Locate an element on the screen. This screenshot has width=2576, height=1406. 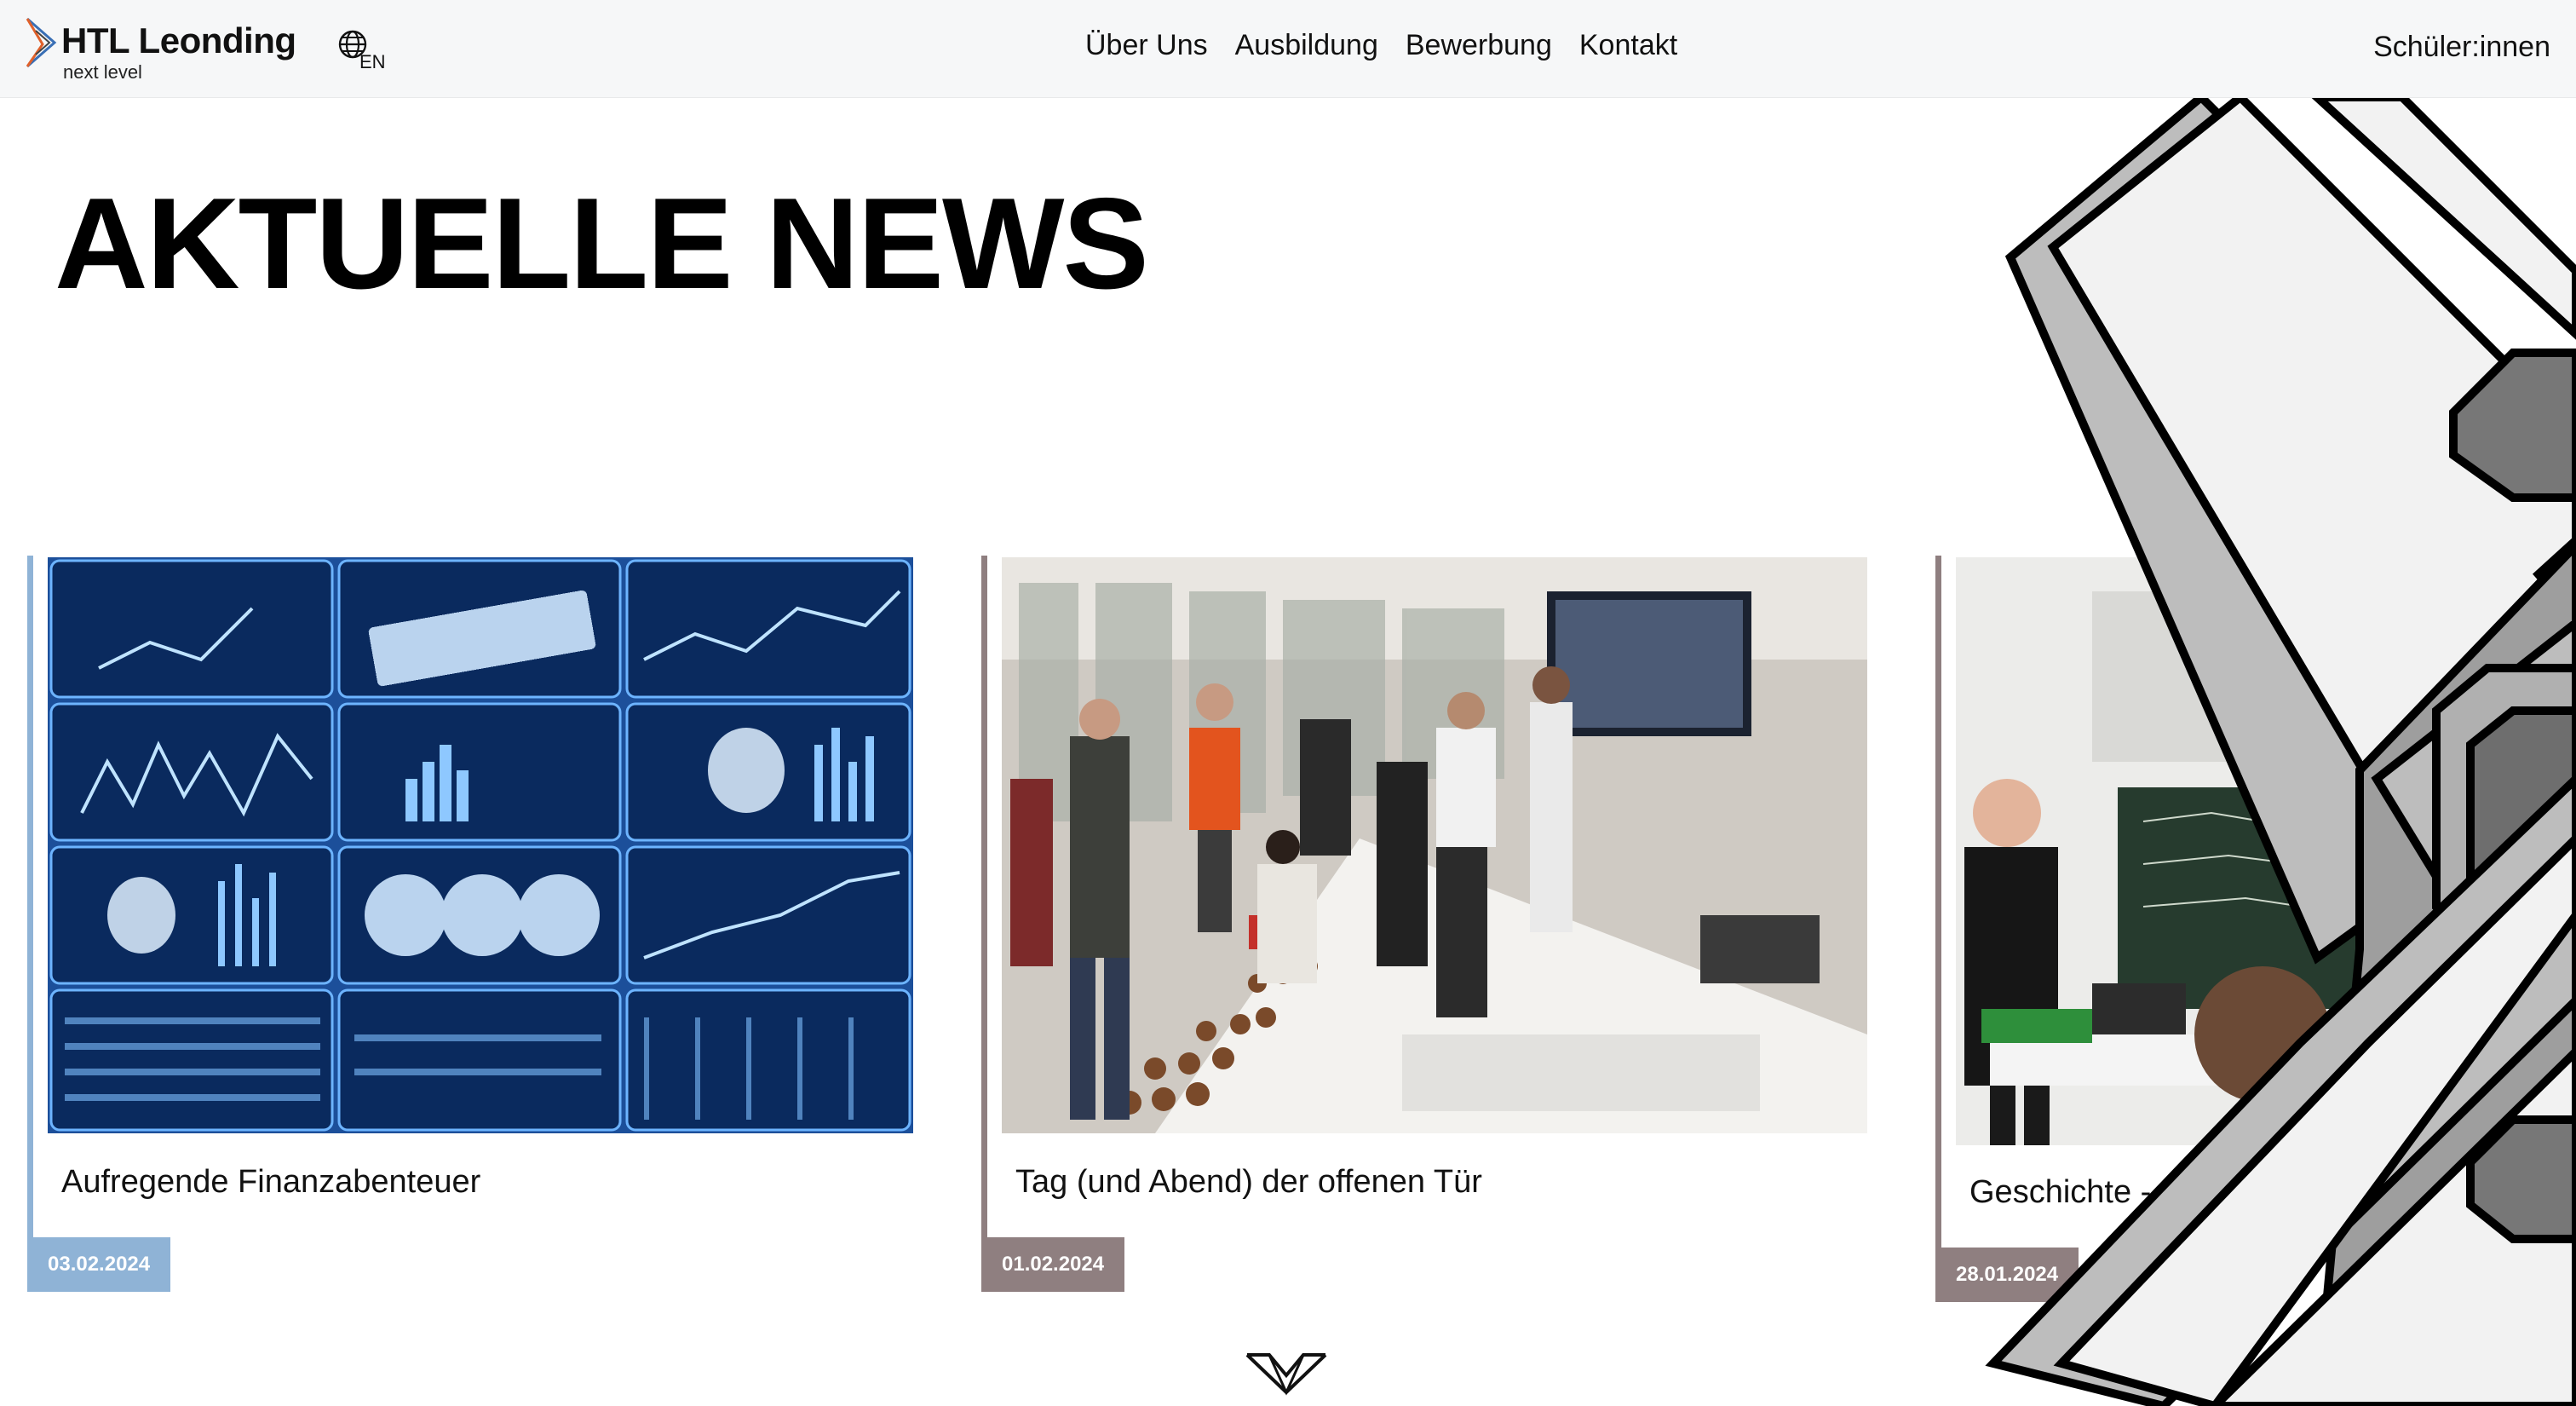
logo-subtitle: next level is located at coordinates (103, 72).